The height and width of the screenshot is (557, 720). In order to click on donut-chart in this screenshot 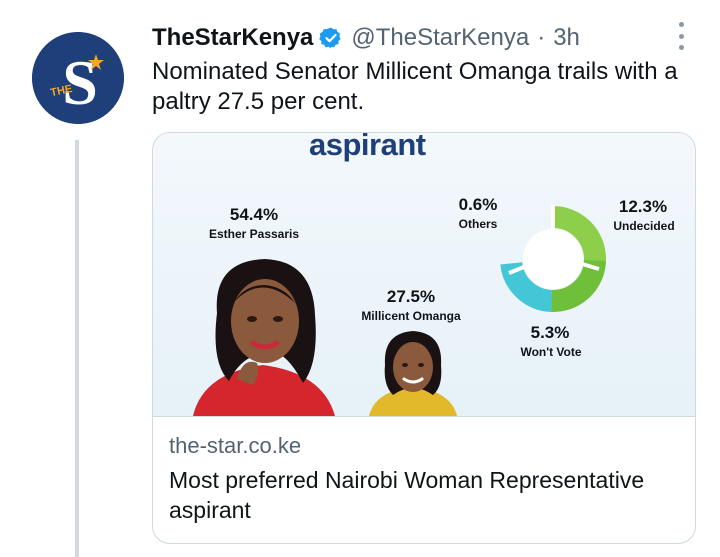, I will do `click(553, 258)`.